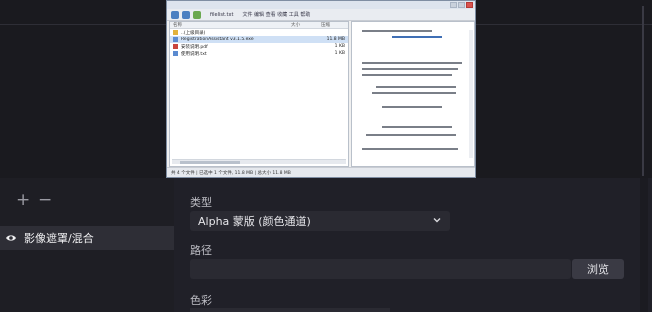  I want to click on window-menu: 文件 编辑 查看 收藏 工具 帮助, so click(276, 14).